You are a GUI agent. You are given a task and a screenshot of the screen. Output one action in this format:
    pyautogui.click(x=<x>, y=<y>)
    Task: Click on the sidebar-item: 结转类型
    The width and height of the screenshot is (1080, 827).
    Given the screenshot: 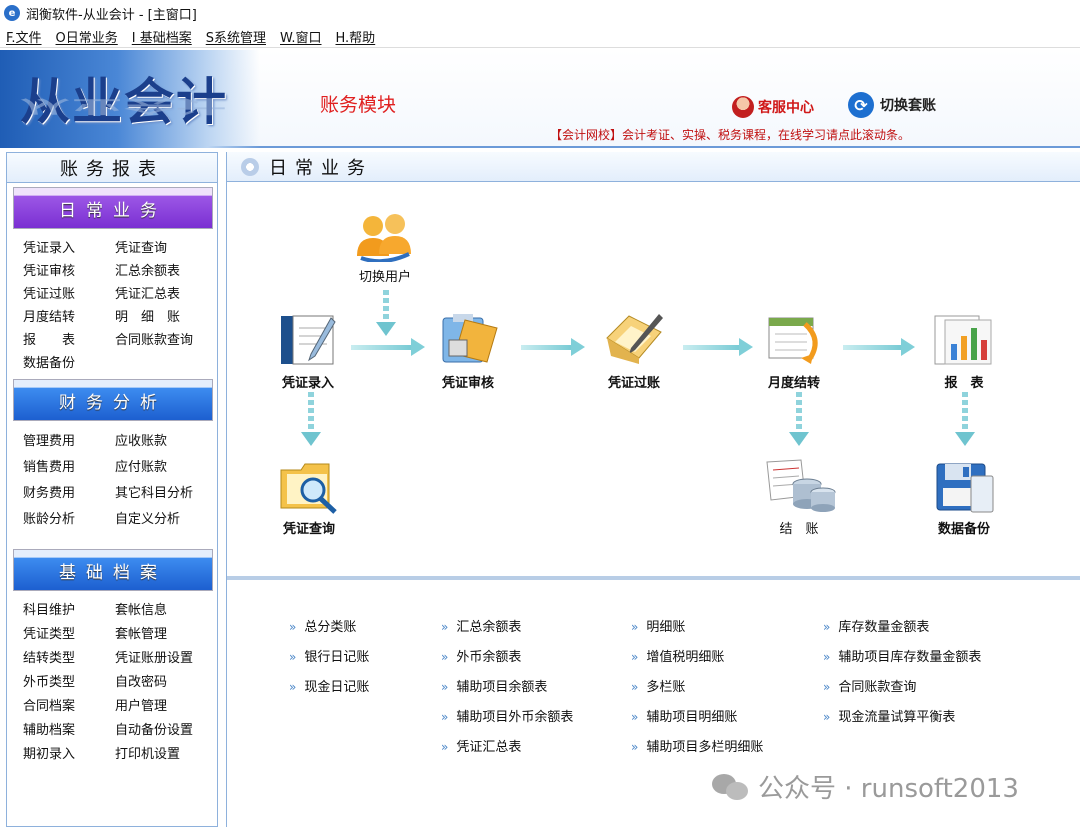 What is the action you would take?
    pyautogui.click(x=59, y=659)
    